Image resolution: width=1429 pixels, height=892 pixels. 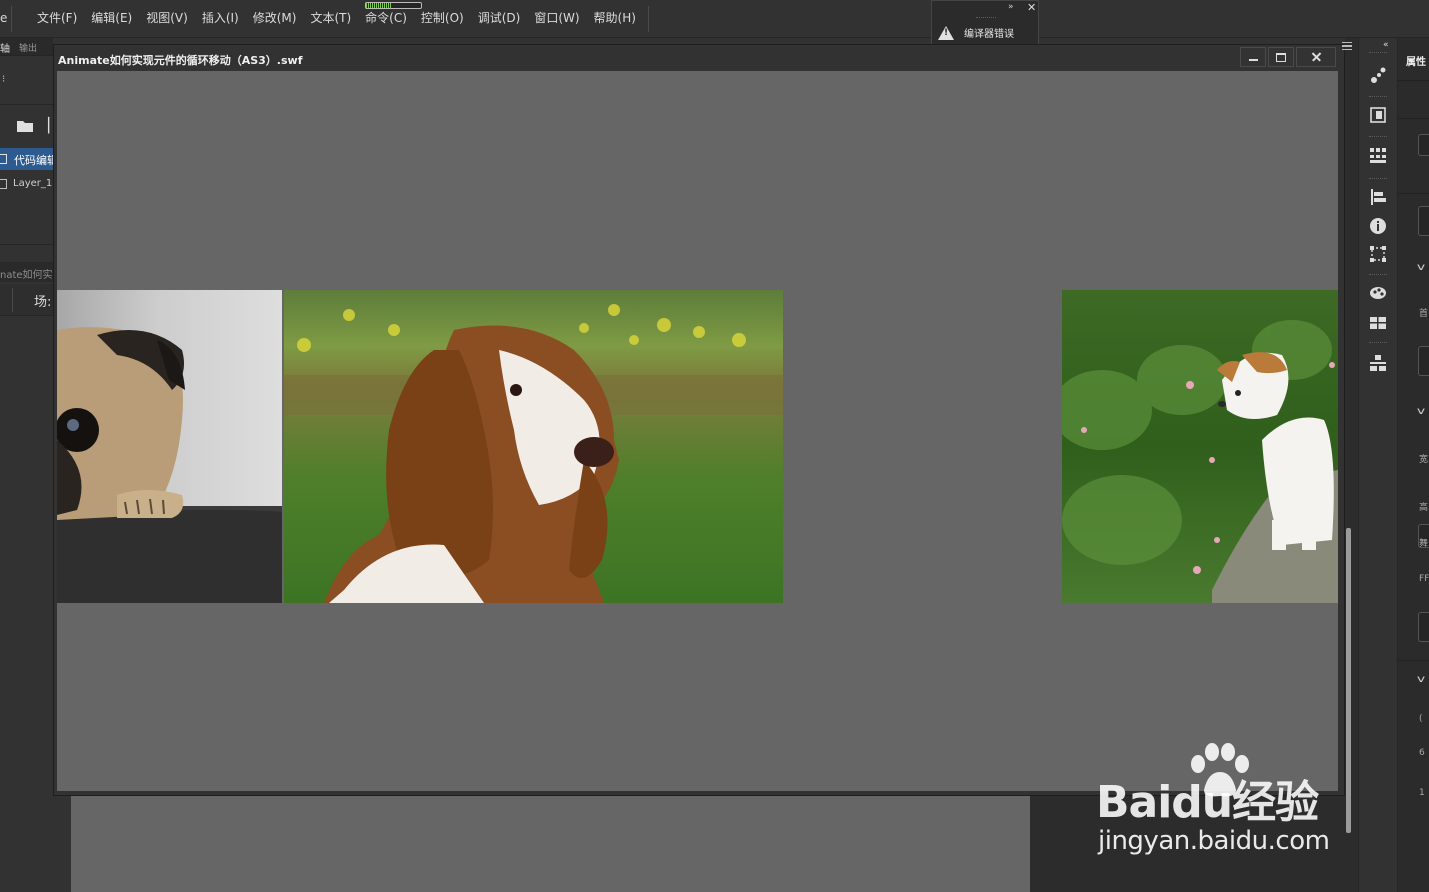 What do you see at coordinates (1200, 446) in the screenshot?
I see `puppy-image` at bounding box center [1200, 446].